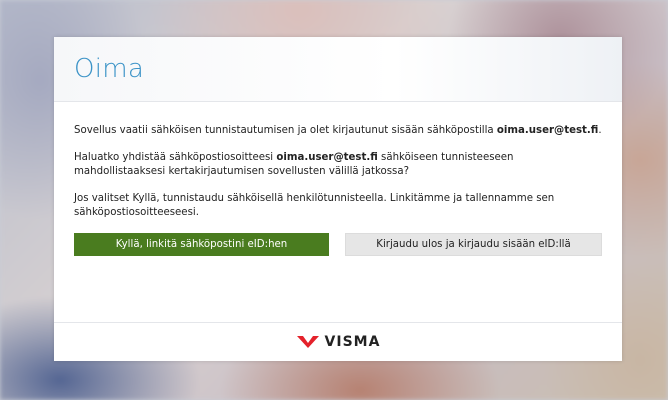  What do you see at coordinates (547, 130) in the screenshot?
I see `user-email: oima.user@test.fi` at bounding box center [547, 130].